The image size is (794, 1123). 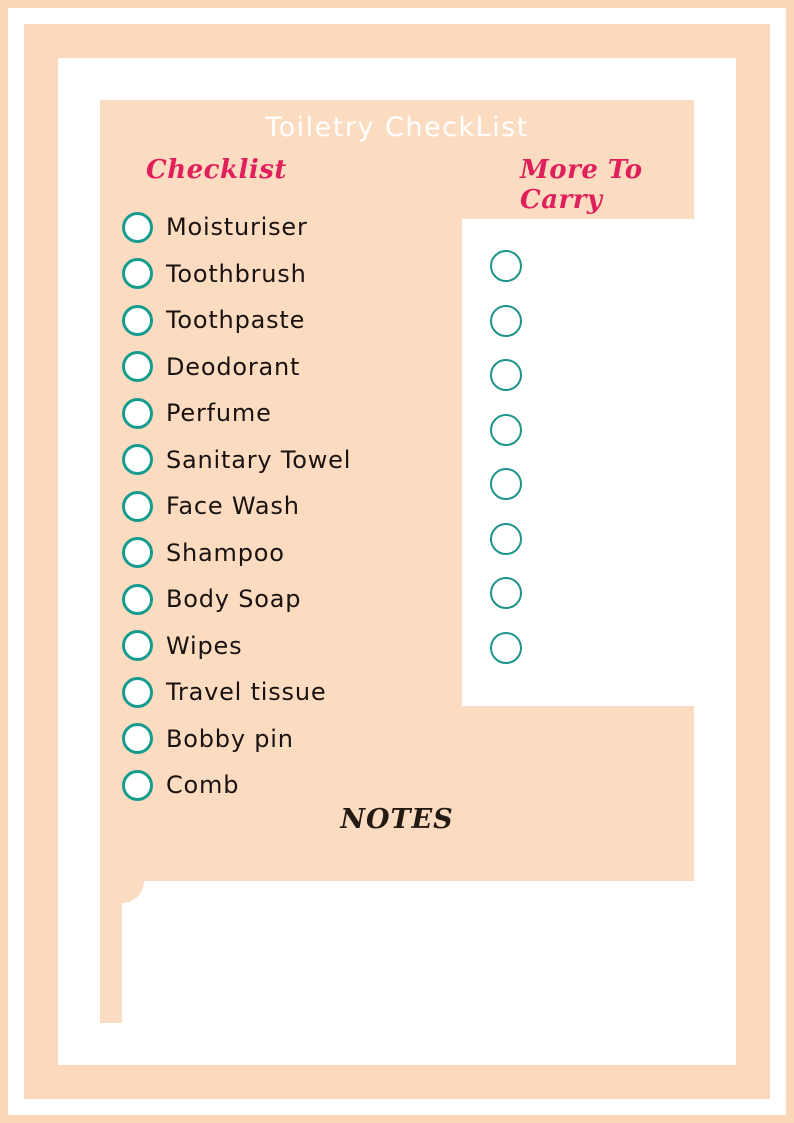 I want to click on checklist-heading: Checklist, so click(x=216, y=170).